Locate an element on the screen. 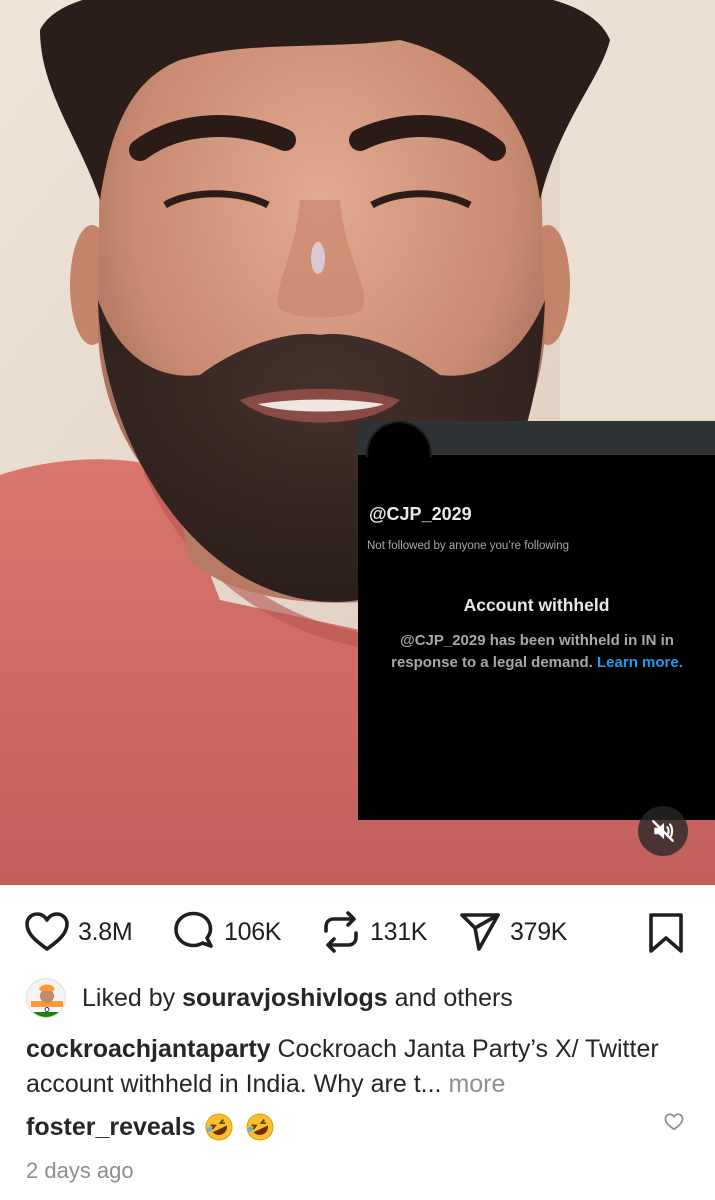 This screenshot has width=715, height=1200. liked-by-row: Liked by souravjoshivlogs and others is located at coordinates (269, 998).